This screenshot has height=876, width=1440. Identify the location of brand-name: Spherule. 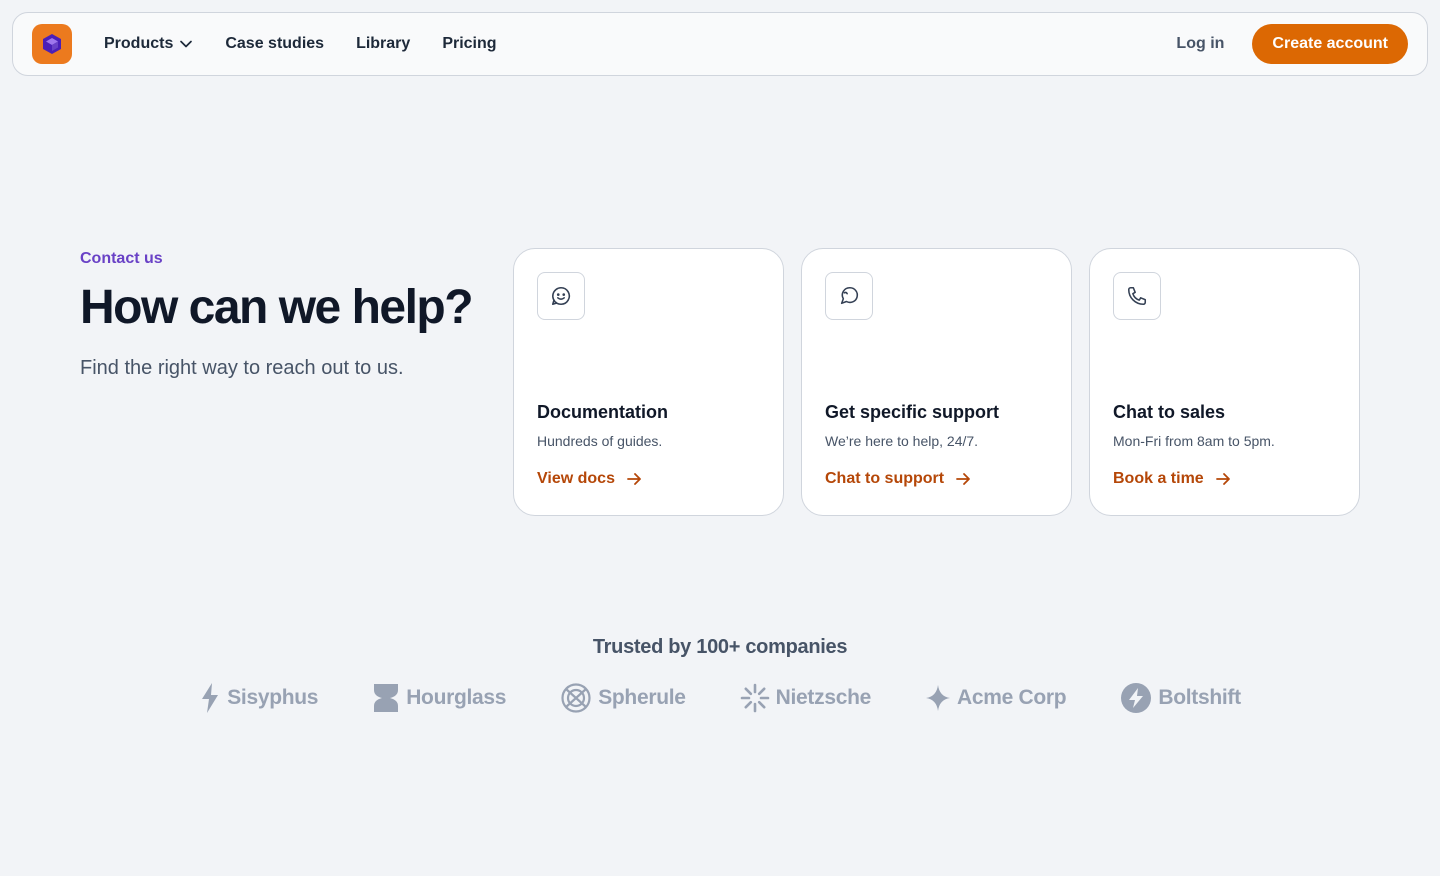
(642, 697).